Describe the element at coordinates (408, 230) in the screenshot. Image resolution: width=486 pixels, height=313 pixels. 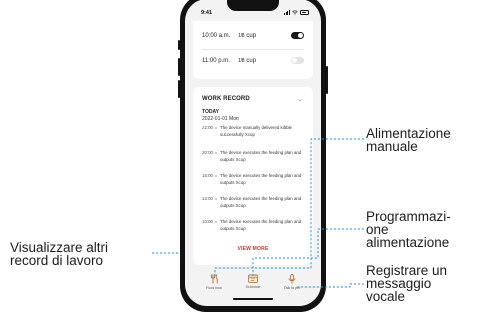
I see `callout-feeding-schedule: Programmazi- one alimentazione` at that location.